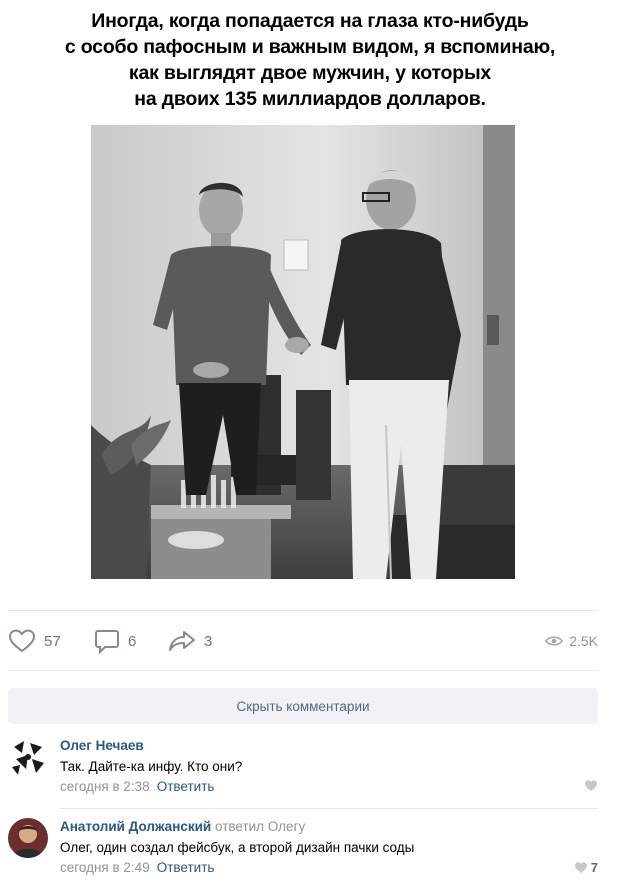  I want to click on post-action-bar: 57 6 3 2.5K, so click(310, 641).